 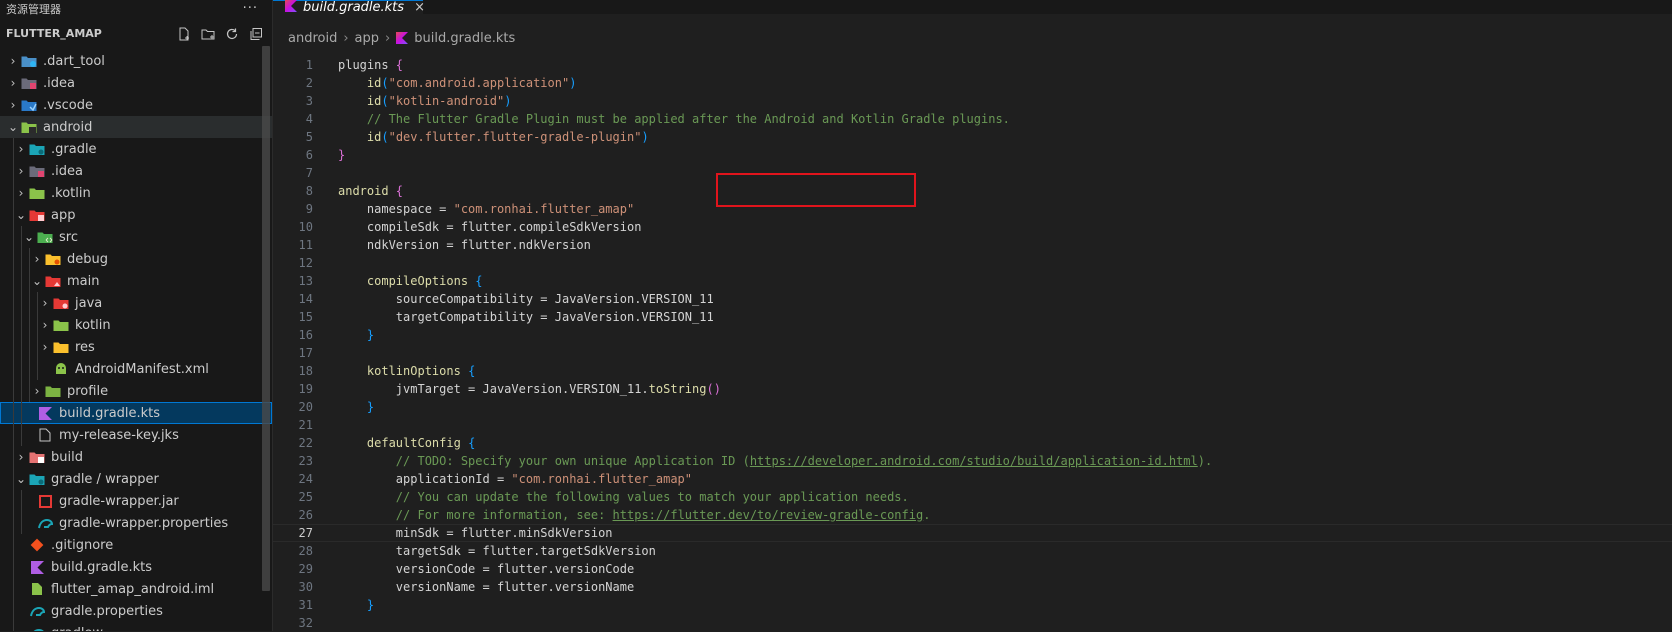 I want to click on tree-item-android: ⌄ android, so click(x=136, y=127).